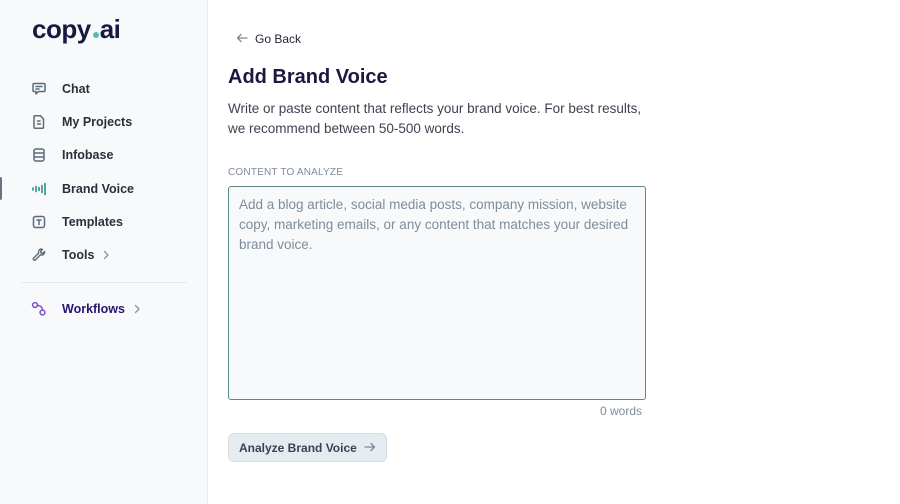 The width and height of the screenshot is (900, 504). What do you see at coordinates (78, 255) in the screenshot?
I see `sidebar-item-label: Tools` at bounding box center [78, 255].